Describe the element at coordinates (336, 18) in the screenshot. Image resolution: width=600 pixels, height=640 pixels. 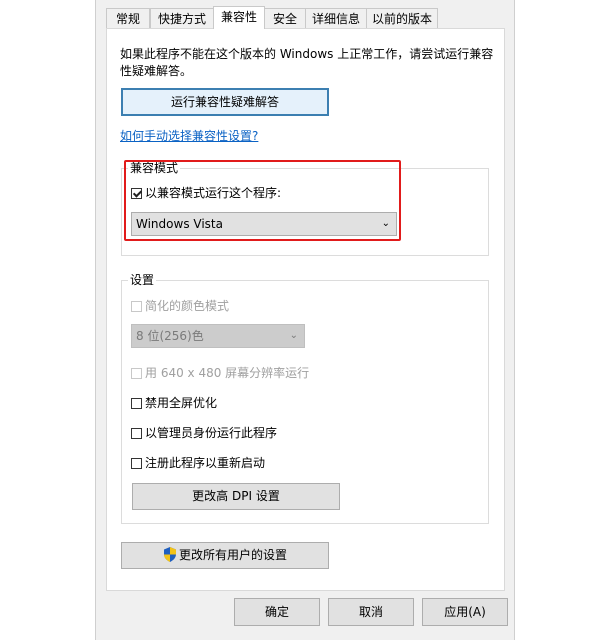
I see `tab-details: 详细信息` at that location.